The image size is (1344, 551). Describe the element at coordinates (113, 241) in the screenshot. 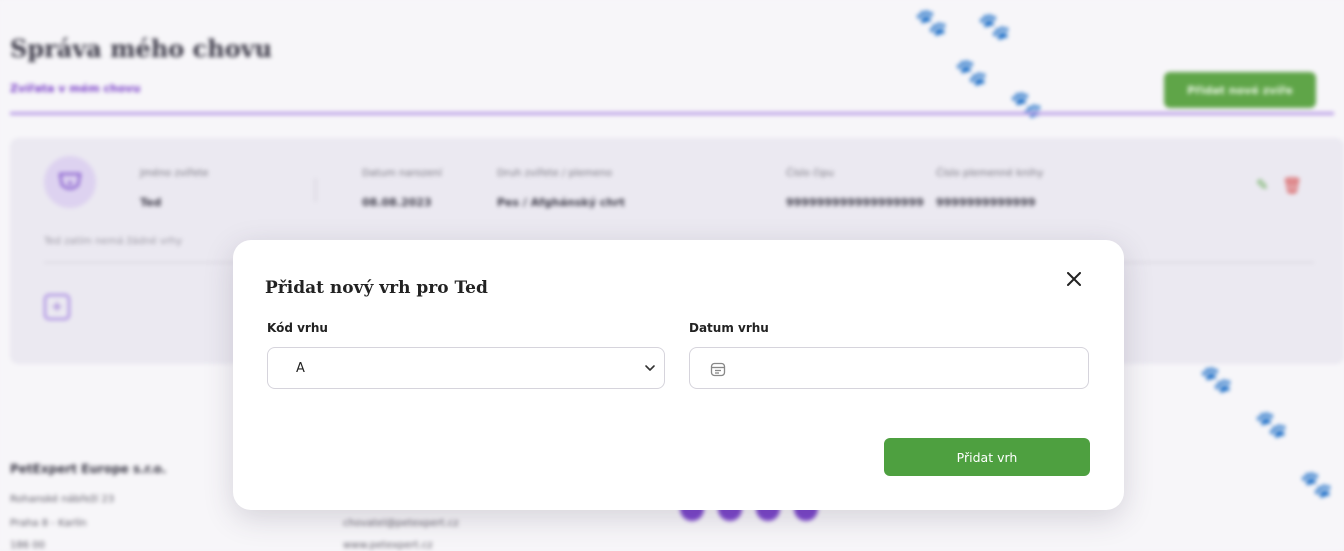

I see `no-litters-text: Ted zatím nemá žádné vrhy` at that location.